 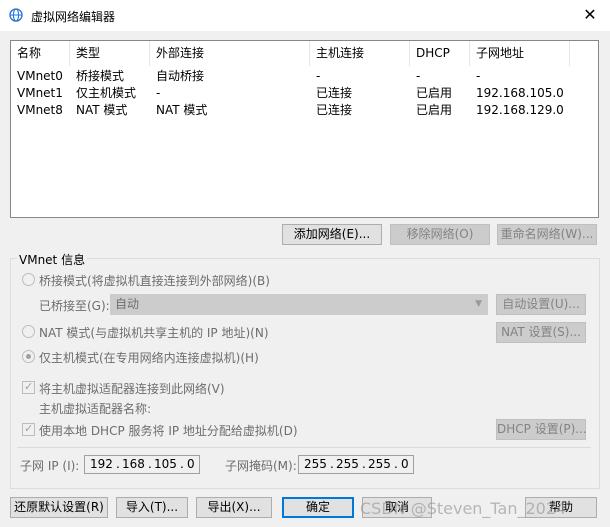 I want to click on adapter-name-label: 主机虚拟适配器名称:, so click(x=95, y=409).